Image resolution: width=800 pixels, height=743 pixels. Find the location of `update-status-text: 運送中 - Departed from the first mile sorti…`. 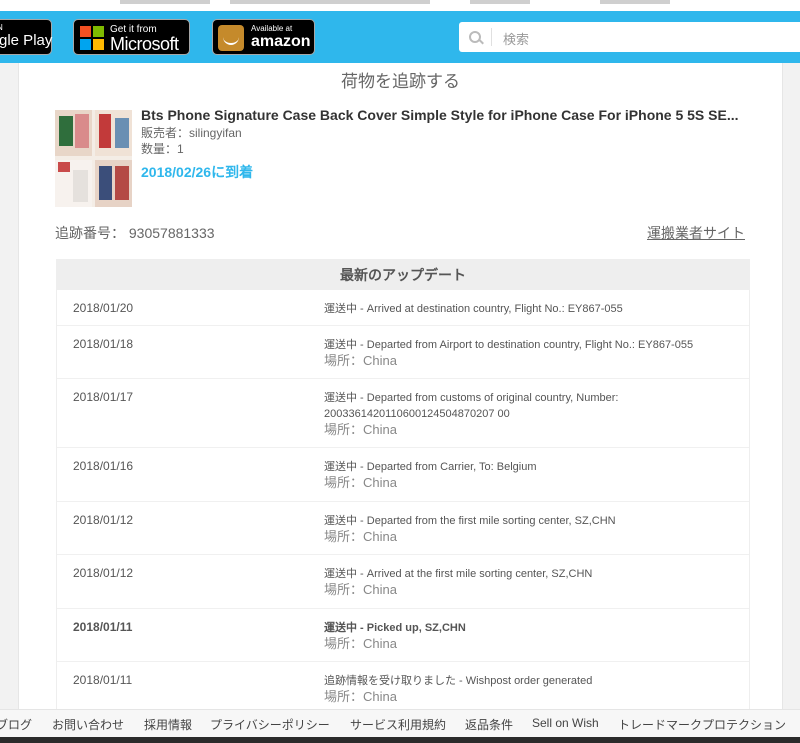

update-status-text: 運送中 - Departed from the first mile sorti… is located at coordinates (470, 521).